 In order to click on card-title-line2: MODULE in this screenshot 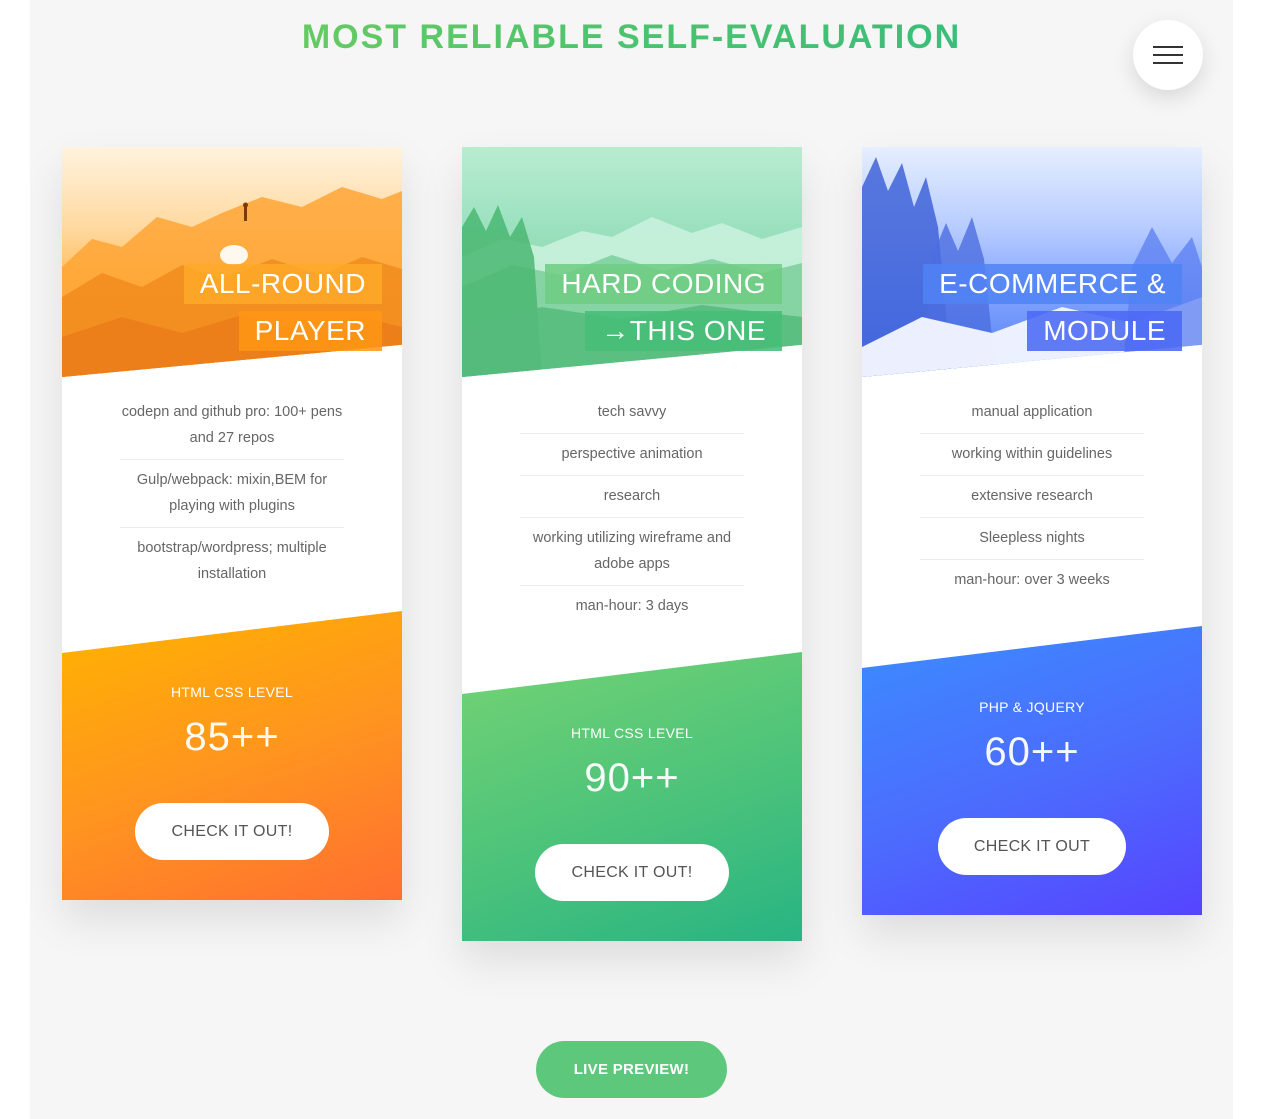, I will do `click(1104, 331)`.